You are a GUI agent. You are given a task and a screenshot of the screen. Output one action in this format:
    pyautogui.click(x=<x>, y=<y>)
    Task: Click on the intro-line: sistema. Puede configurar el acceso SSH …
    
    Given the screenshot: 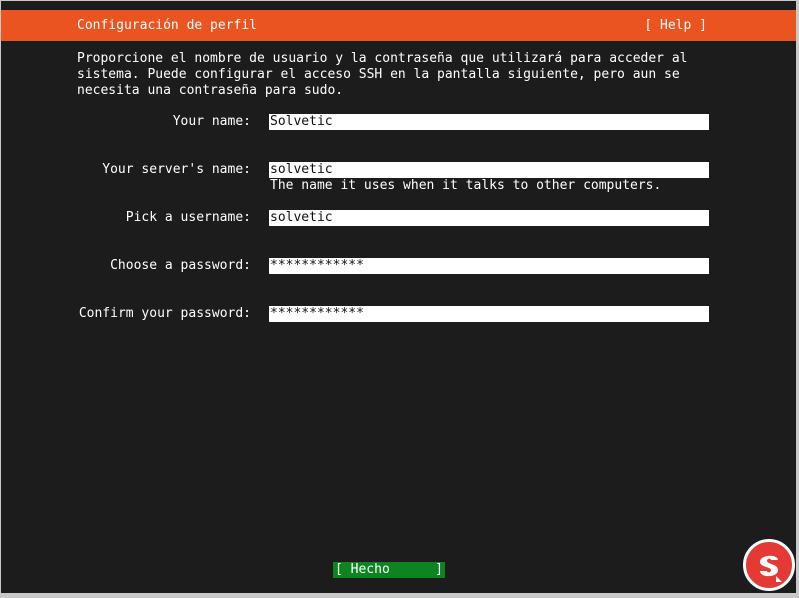 What is the action you would take?
    pyautogui.click(x=378, y=74)
    